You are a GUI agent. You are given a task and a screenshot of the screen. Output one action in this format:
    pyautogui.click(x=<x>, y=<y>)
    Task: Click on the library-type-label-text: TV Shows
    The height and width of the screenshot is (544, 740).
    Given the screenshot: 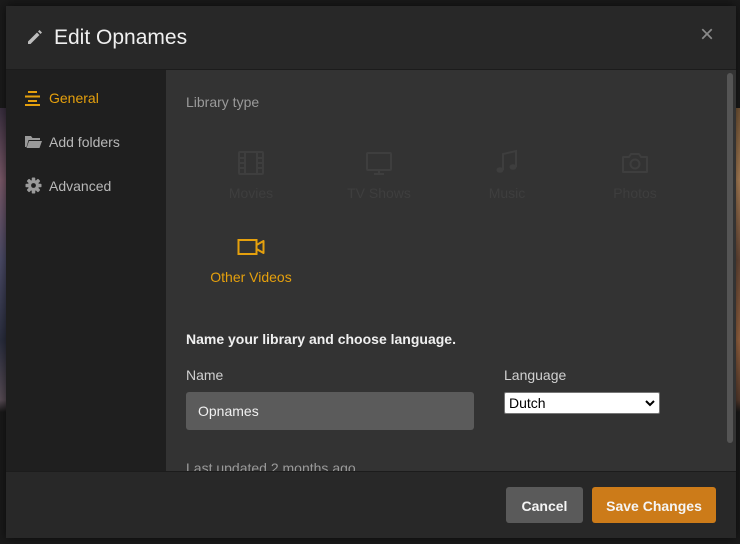 What is the action you would take?
    pyautogui.click(x=379, y=193)
    